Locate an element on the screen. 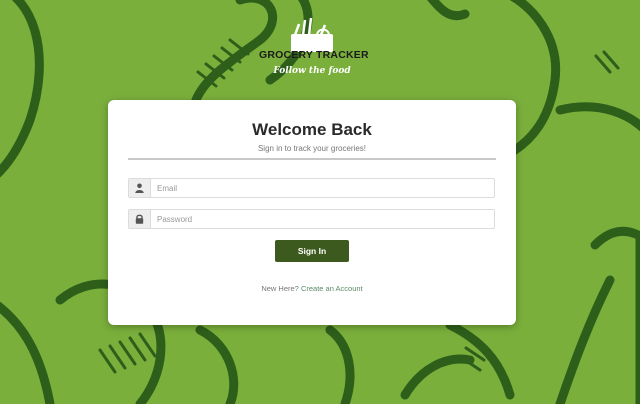  page-title: Welcome Back is located at coordinates (312, 129).